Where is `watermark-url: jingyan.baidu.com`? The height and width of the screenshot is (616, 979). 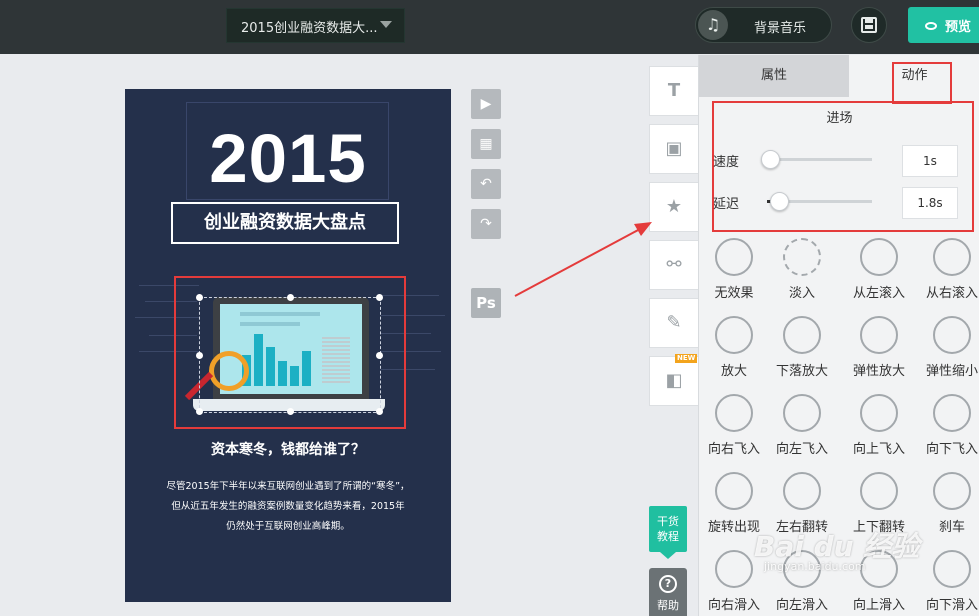
watermark-url: jingyan.baidu.com is located at coordinates (815, 566).